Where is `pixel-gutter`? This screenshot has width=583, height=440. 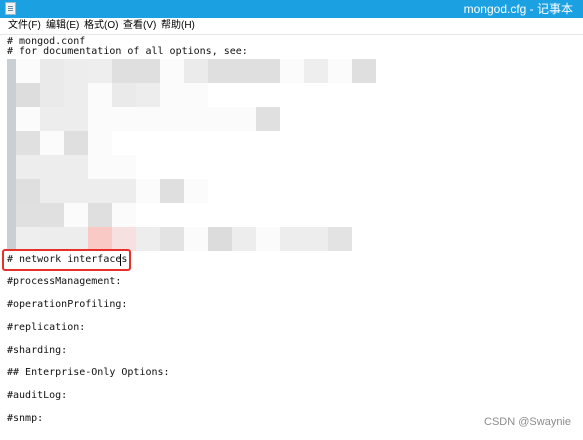
pixel-gutter is located at coordinates (11, 155).